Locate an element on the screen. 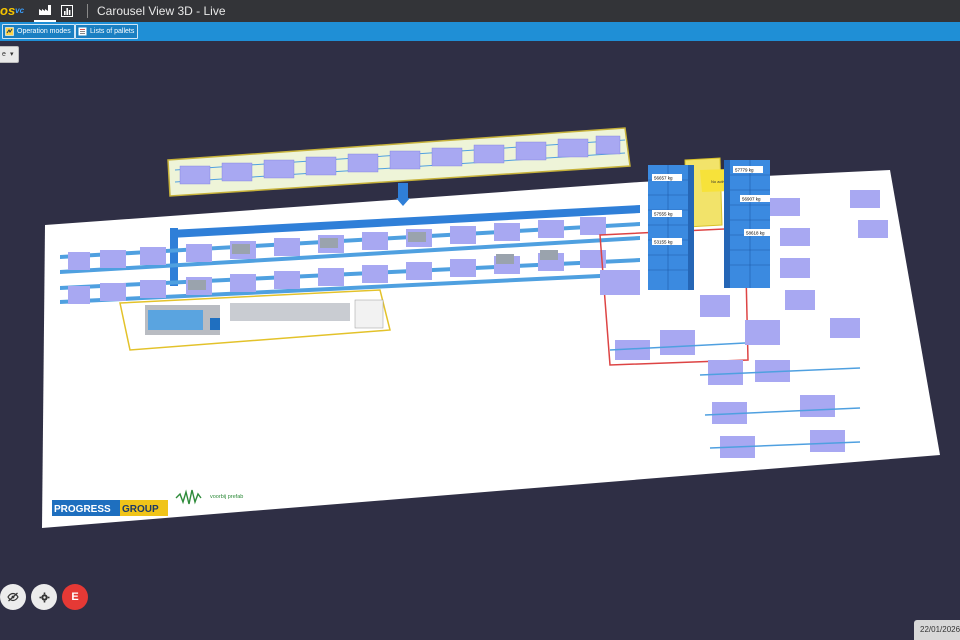 The height and width of the screenshot is (640, 960). tower-label-3: 57555 kg is located at coordinates (663, 214).